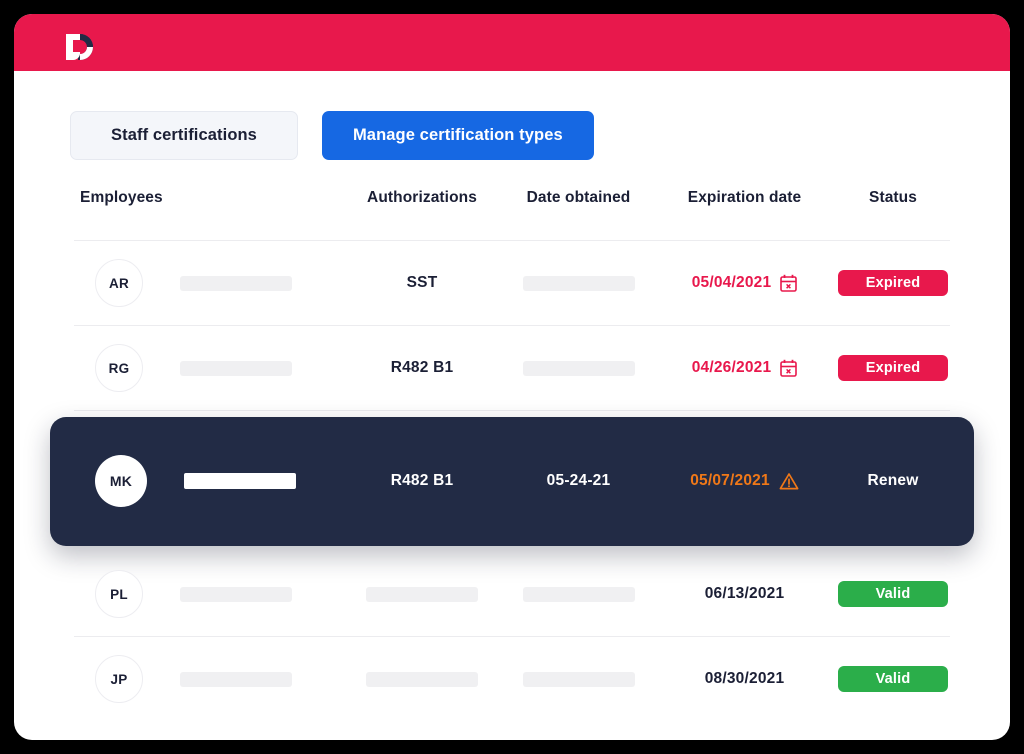  I want to click on table-row: PL 06/13/2021 Valid, so click(512, 594).